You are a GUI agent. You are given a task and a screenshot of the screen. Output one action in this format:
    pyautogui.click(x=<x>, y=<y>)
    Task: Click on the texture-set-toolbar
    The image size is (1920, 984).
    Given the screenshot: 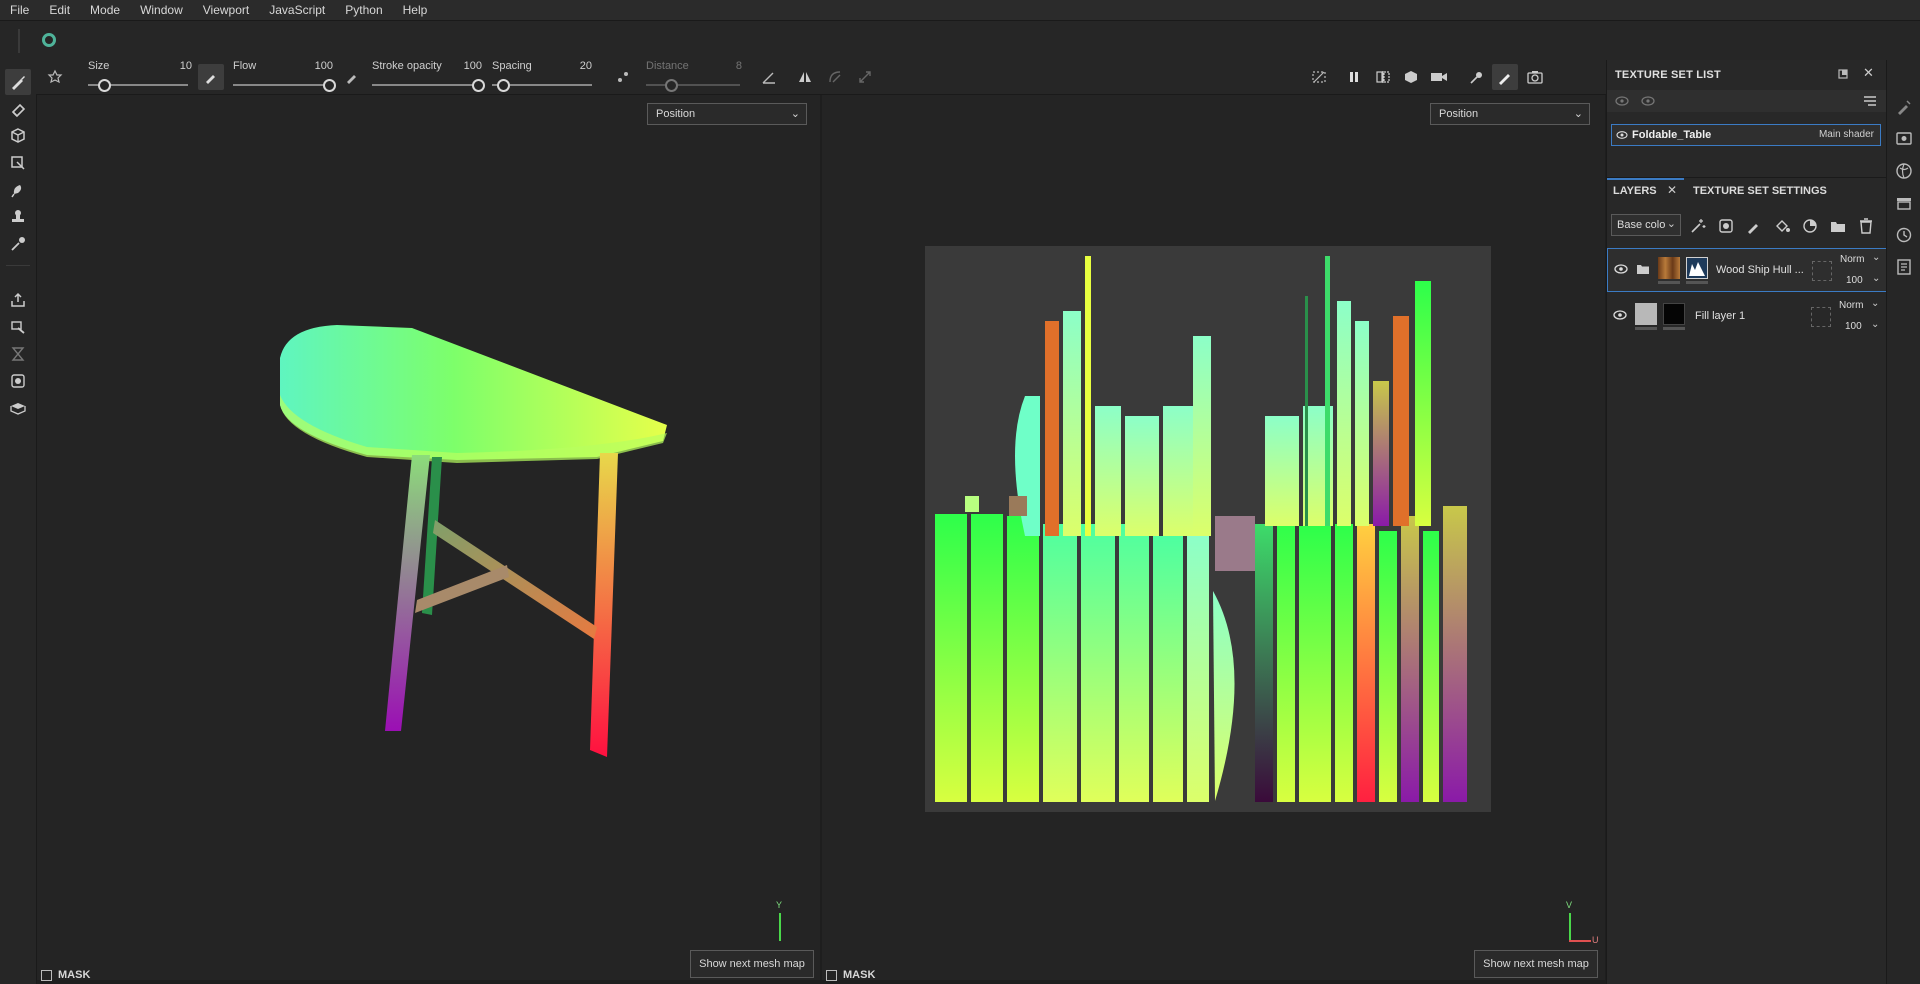 What is the action you would take?
    pyautogui.click(x=1747, y=101)
    